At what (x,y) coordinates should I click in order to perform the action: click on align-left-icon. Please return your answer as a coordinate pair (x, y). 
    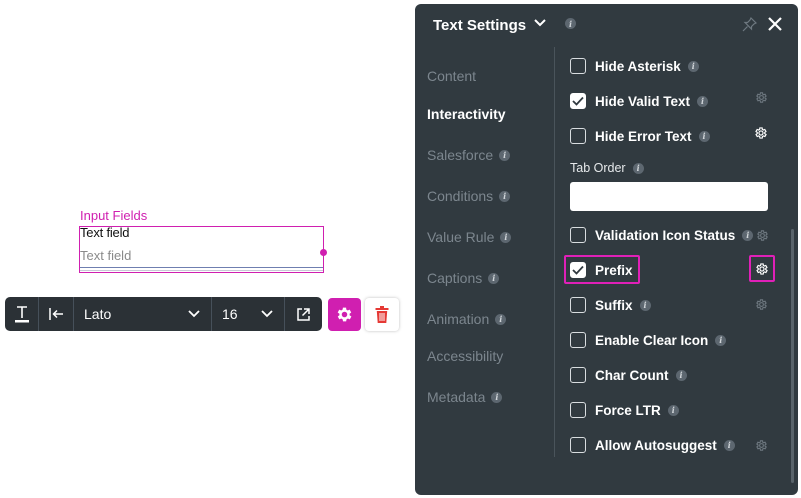
    Looking at the image, I should click on (56, 314).